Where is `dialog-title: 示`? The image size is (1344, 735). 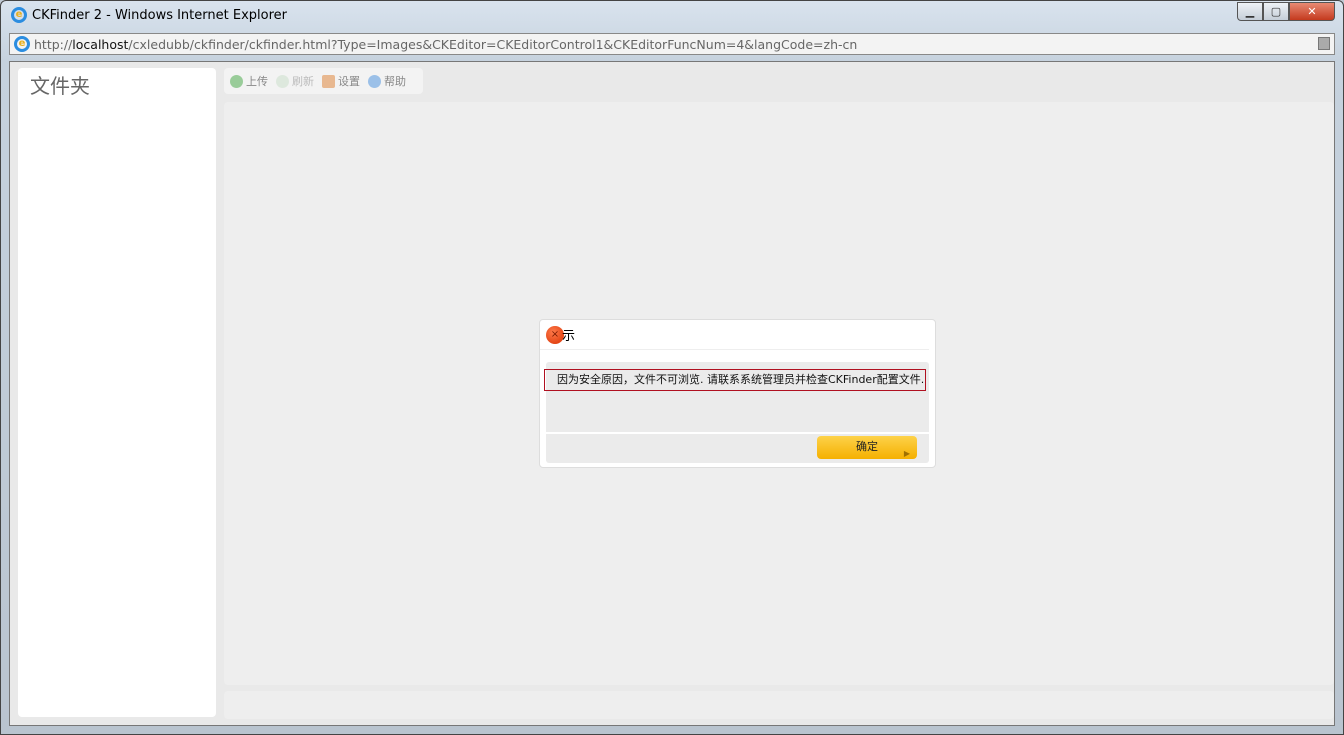 dialog-title: 示 is located at coordinates (569, 336).